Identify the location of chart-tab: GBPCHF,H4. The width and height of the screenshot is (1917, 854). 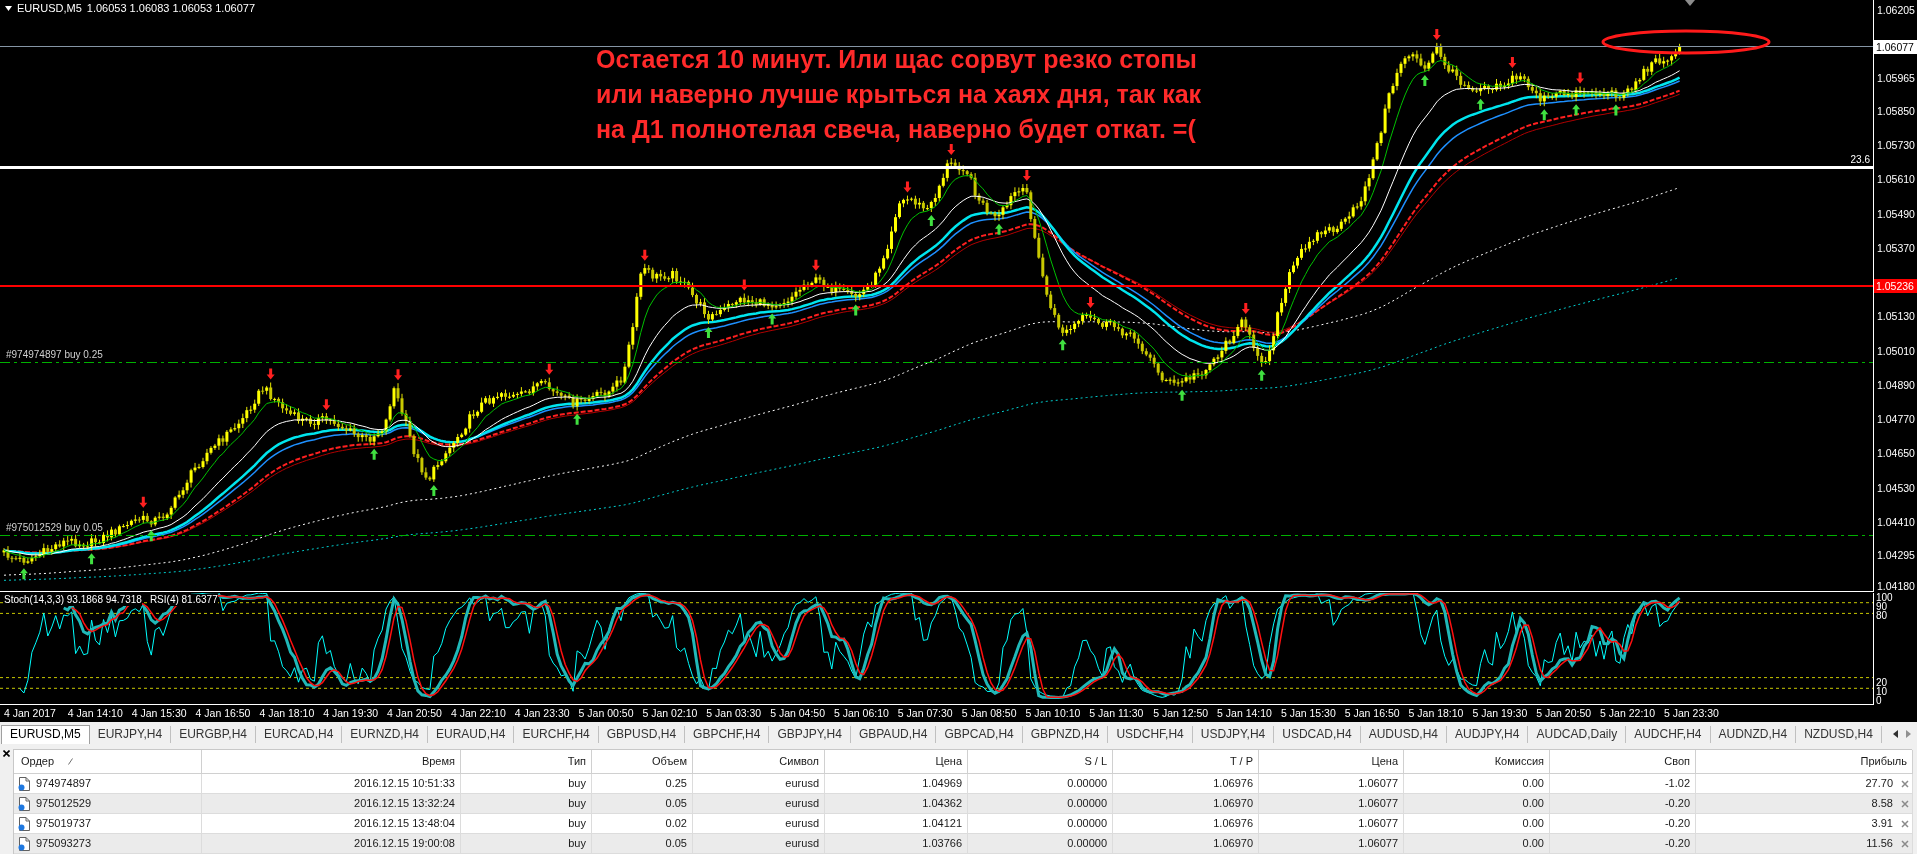
(727, 734).